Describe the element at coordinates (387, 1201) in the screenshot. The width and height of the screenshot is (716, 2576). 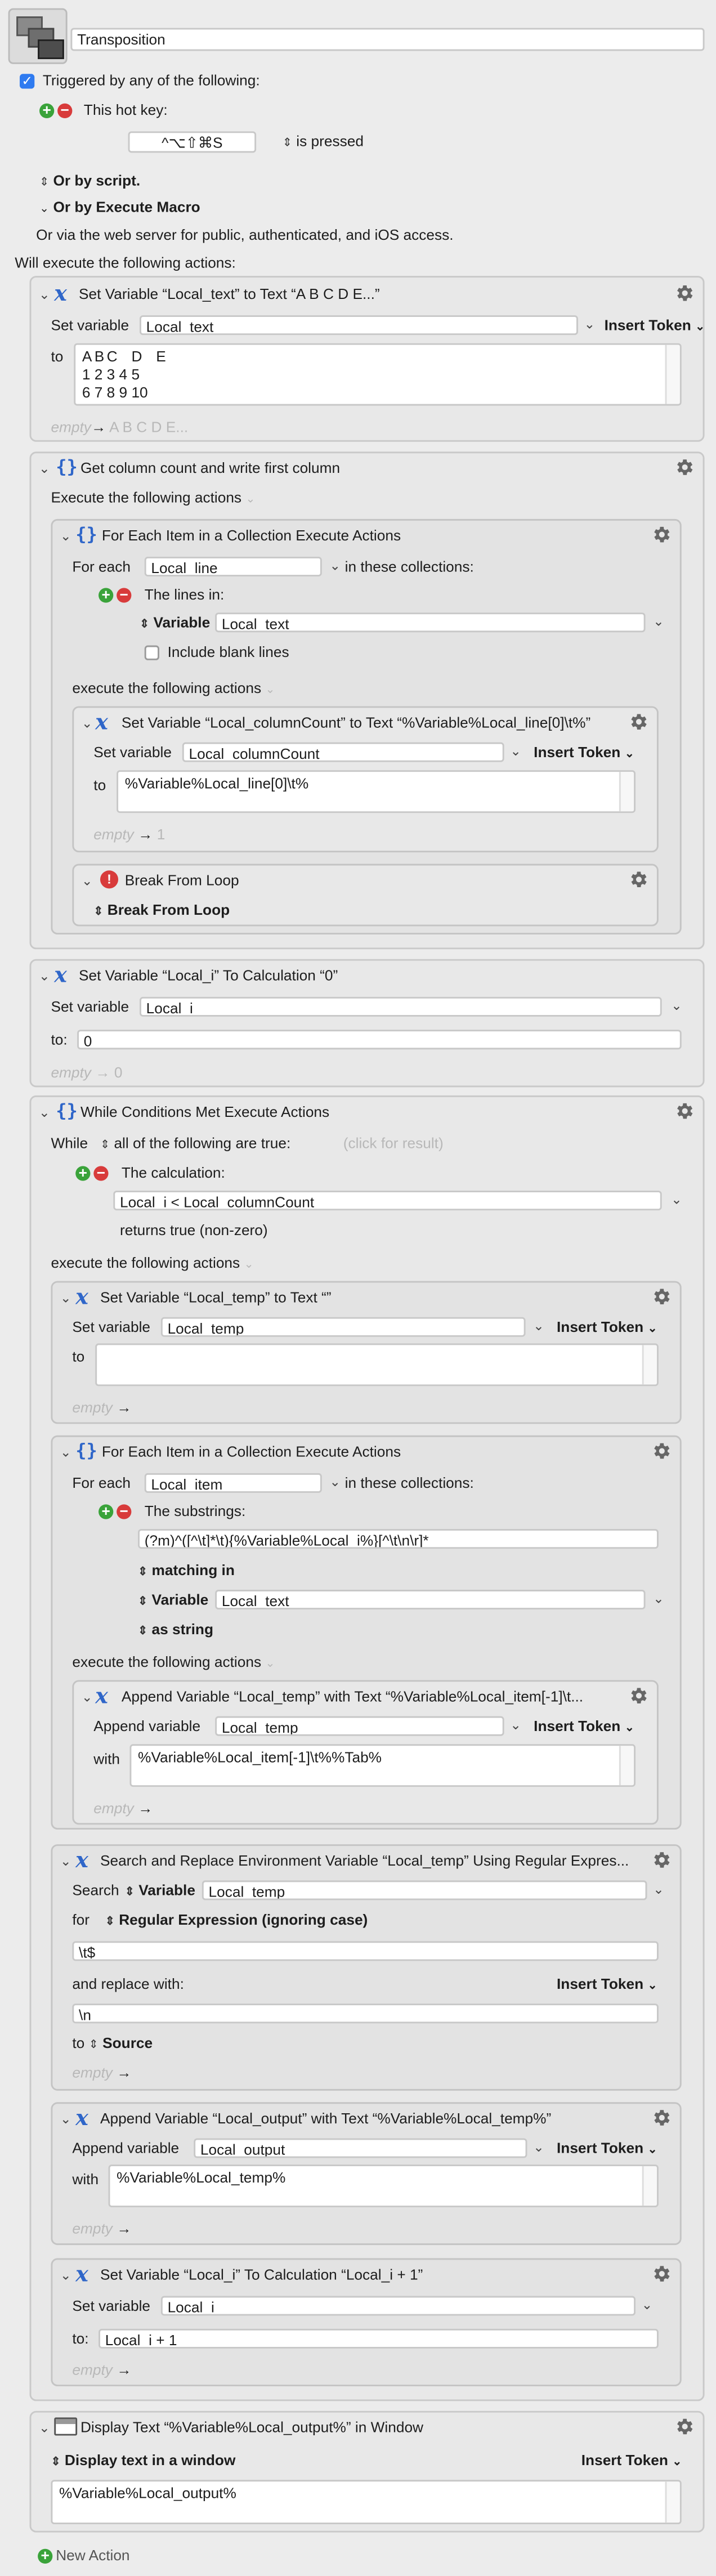
I see `condition-calculation-field: Local_i < Local_columnCount` at that location.